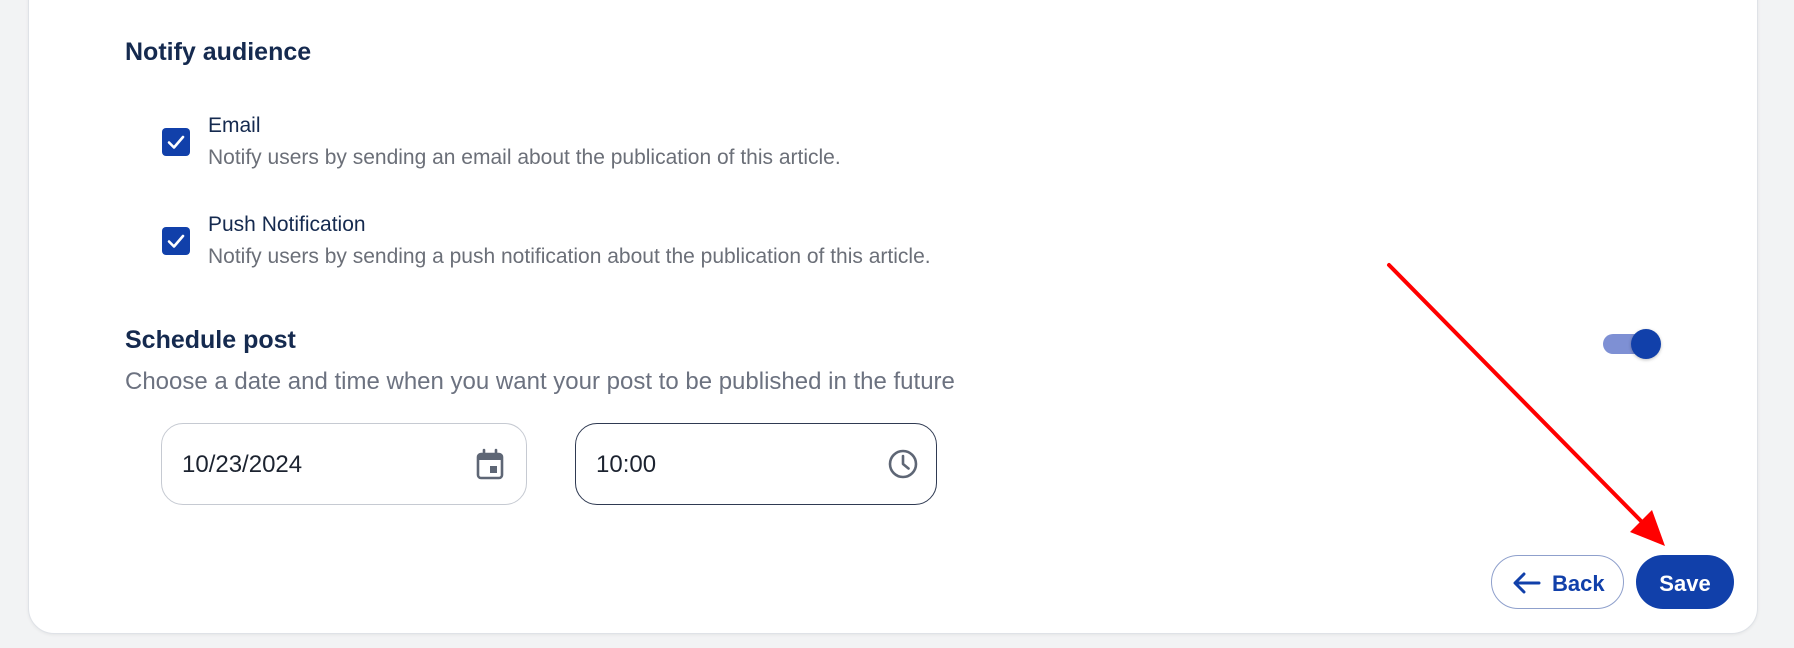 This screenshot has width=1794, height=648. What do you see at coordinates (287, 224) in the screenshot?
I see `push-notification-option-label: Push Notification` at bounding box center [287, 224].